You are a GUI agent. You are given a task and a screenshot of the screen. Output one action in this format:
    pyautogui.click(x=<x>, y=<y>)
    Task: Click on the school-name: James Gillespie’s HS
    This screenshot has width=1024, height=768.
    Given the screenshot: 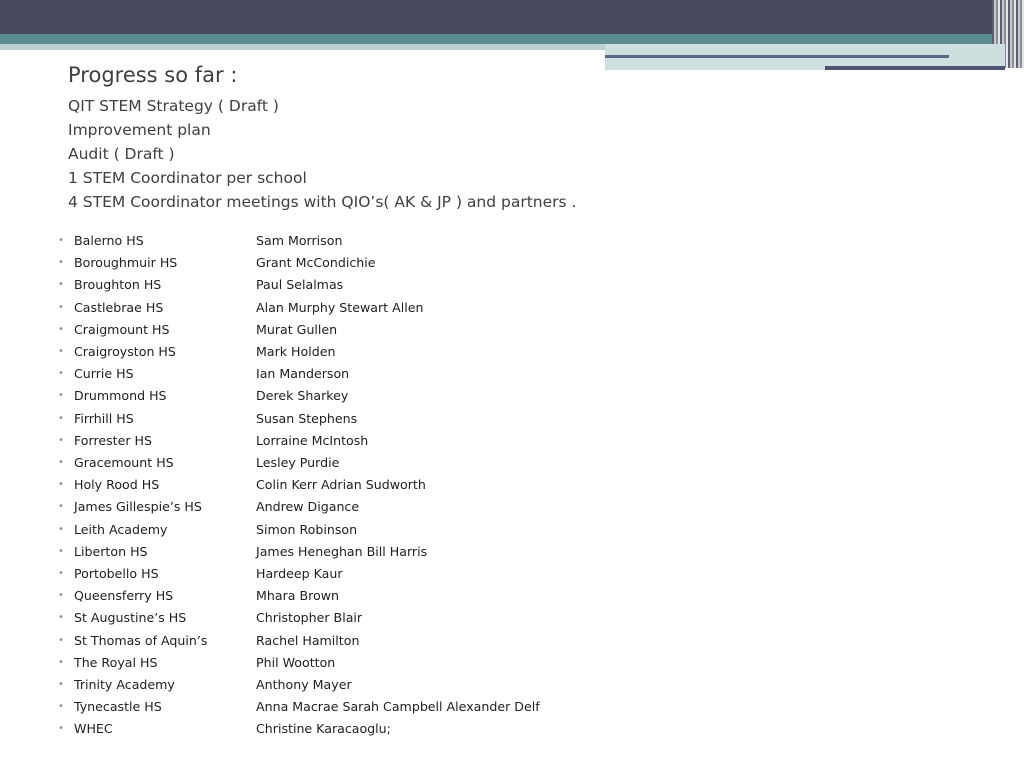 What is the action you would take?
    pyautogui.click(x=138, y=507)
    